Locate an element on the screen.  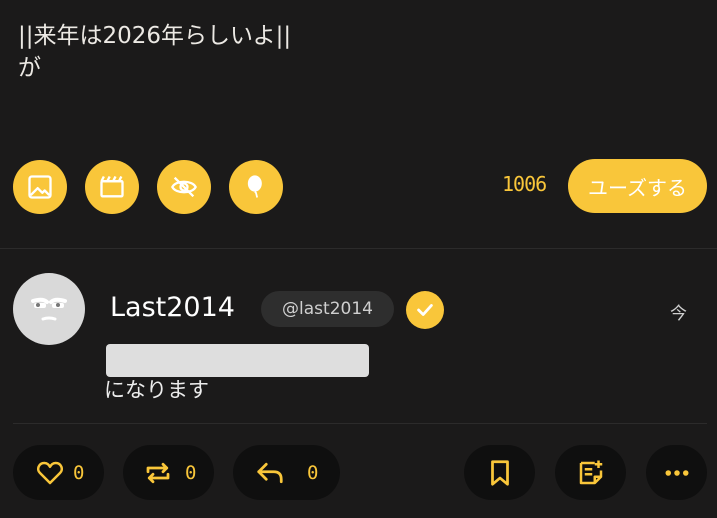
repost-icon is located at coordinates (158, 472).